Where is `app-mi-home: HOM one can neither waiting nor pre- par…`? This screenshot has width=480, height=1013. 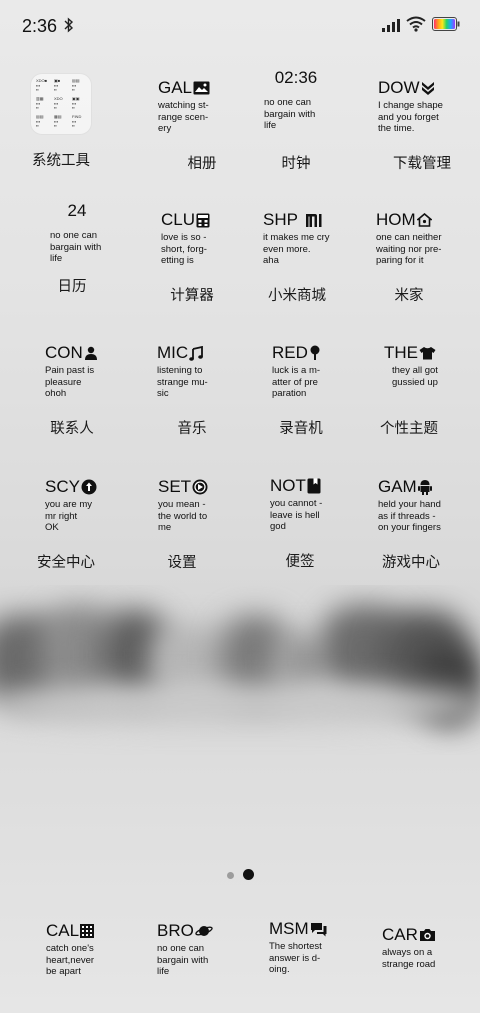
app-mi-home: HOM one can neither waiting nor pre- par… is located at coordinates (420, 267).